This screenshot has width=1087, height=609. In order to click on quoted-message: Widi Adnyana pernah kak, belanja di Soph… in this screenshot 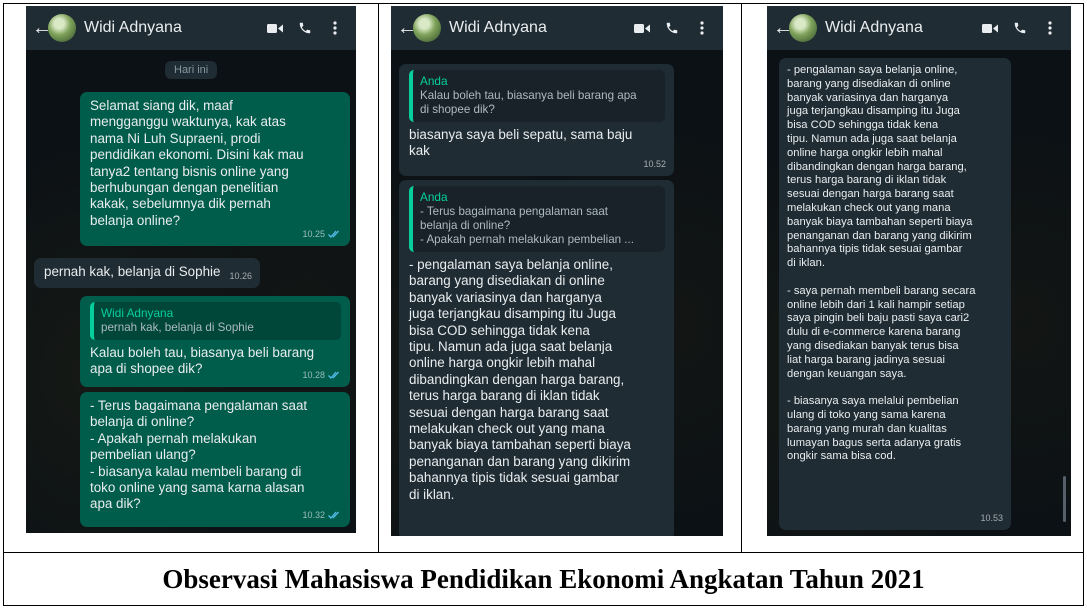, I will do `click(215, 321)`.